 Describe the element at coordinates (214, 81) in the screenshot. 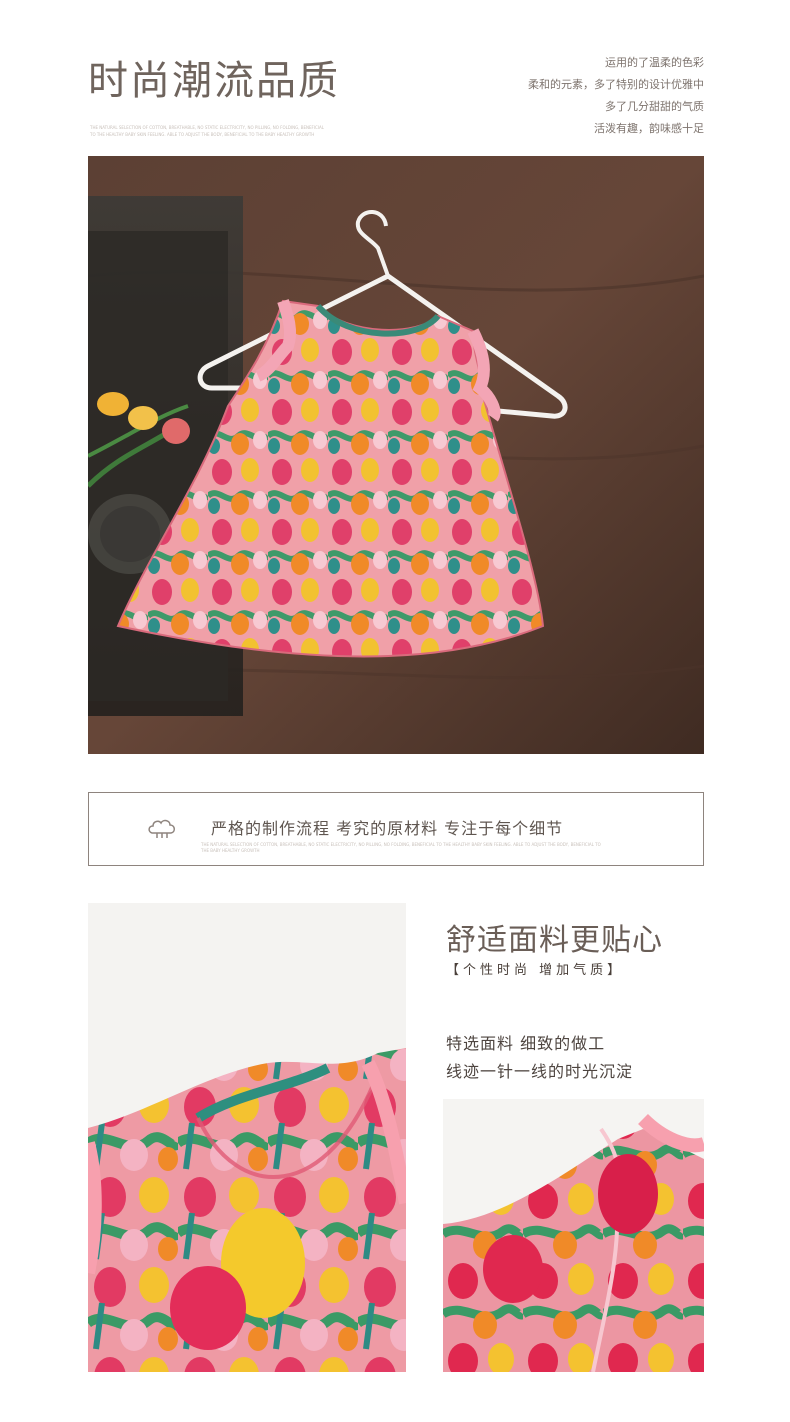

I see `page-title: 时尚潮流品质` at that location.